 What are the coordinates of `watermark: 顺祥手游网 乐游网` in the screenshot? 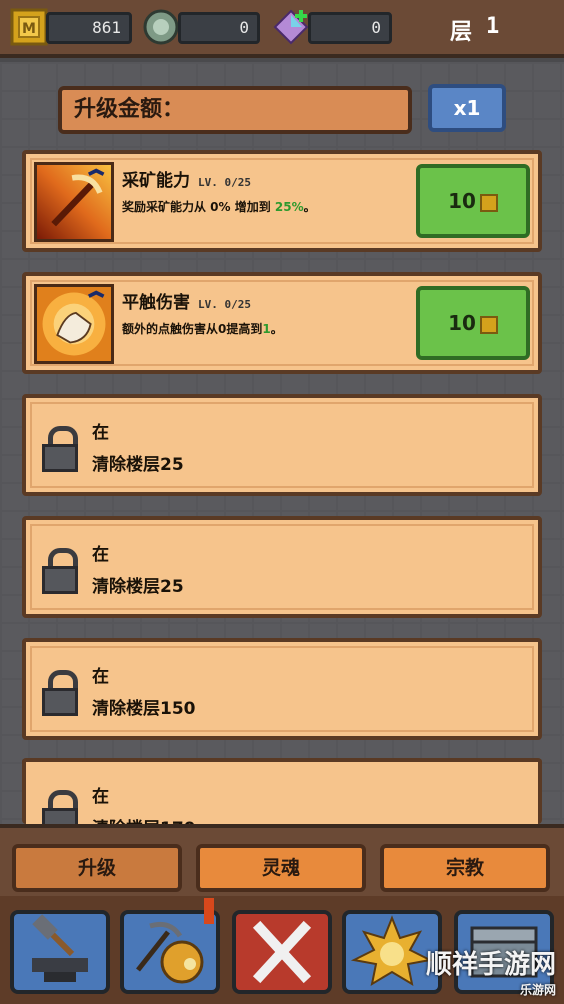 It's located at (490, 973).